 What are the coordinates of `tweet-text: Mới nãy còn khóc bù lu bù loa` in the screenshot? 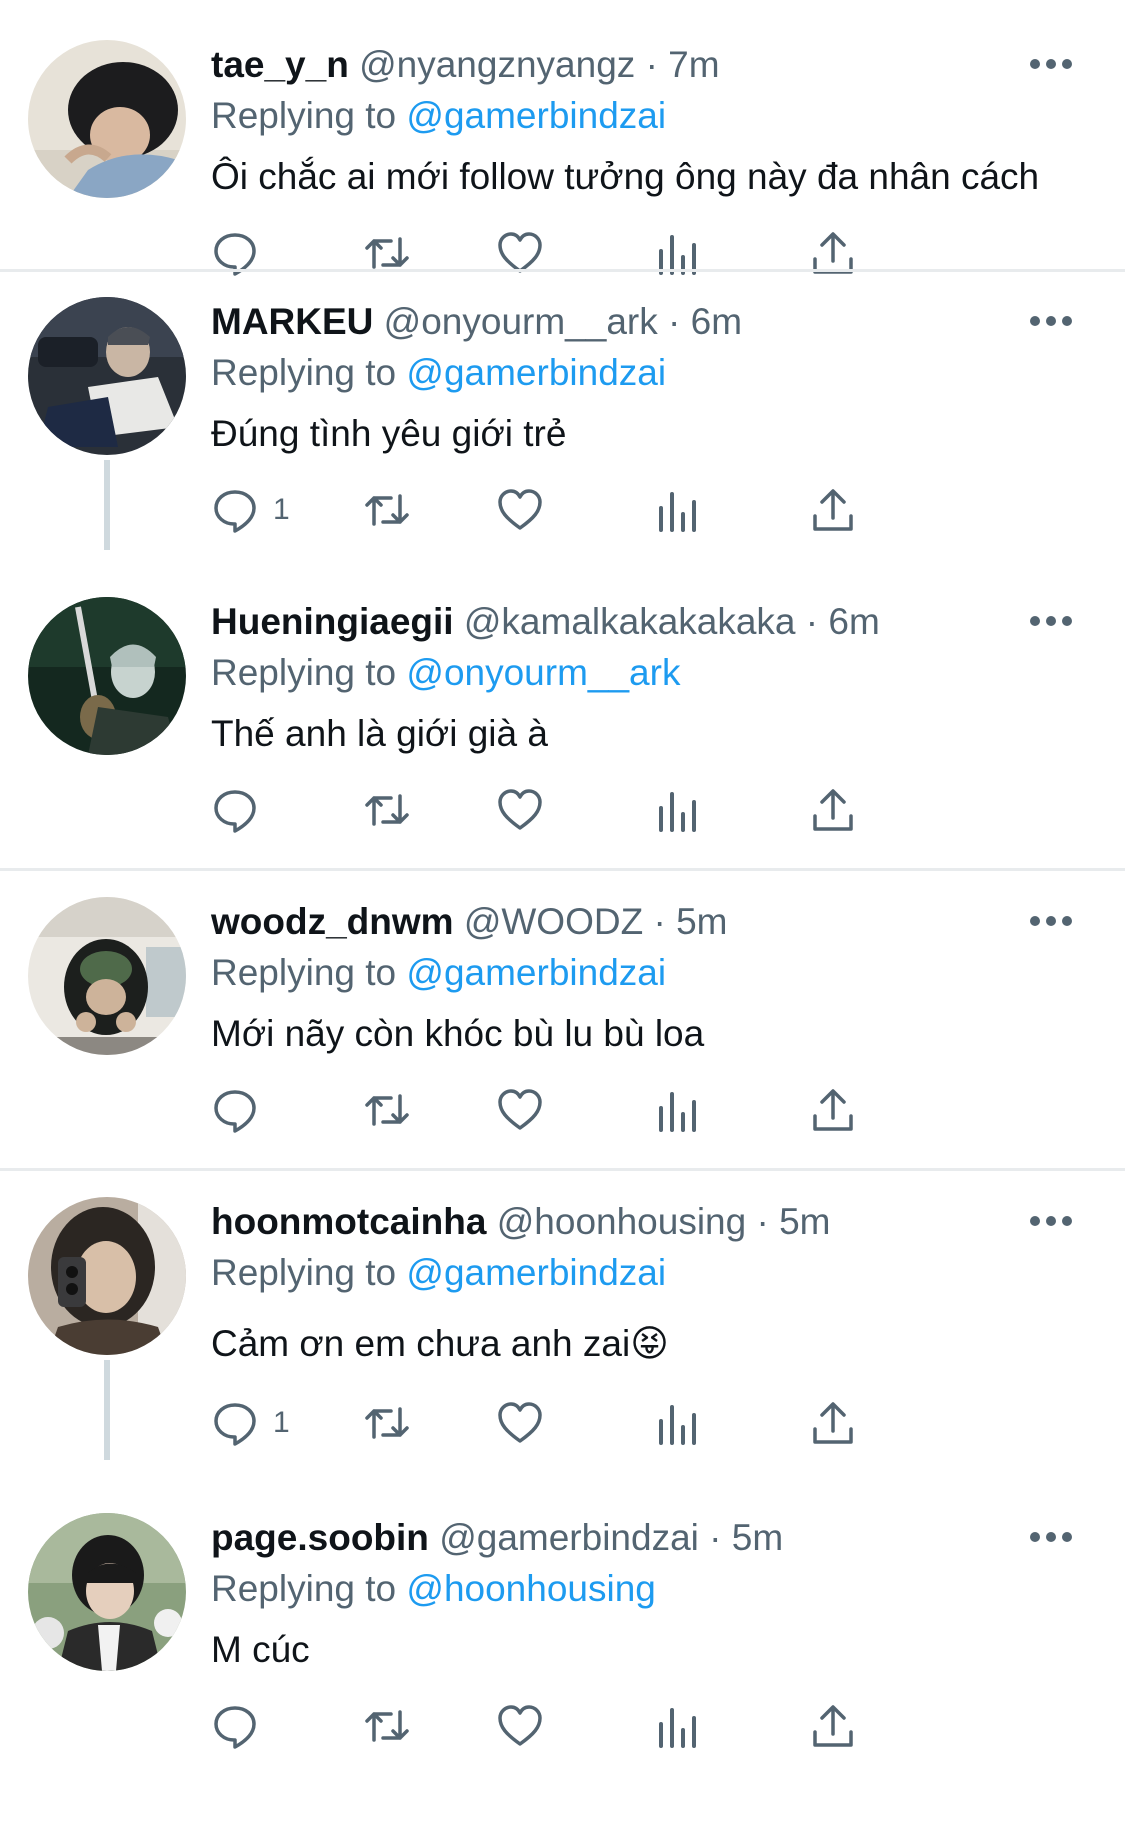 It's located at (458, 1033).